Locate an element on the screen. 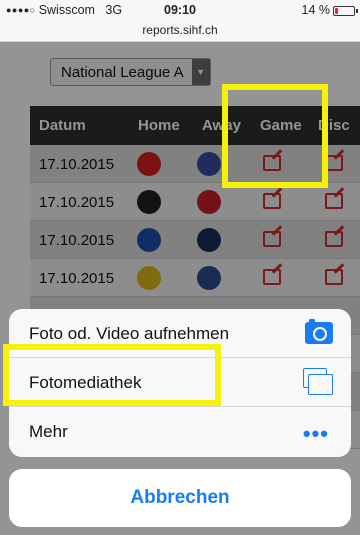  more-option: Mehr ••• is located at coordinates (180, 431).